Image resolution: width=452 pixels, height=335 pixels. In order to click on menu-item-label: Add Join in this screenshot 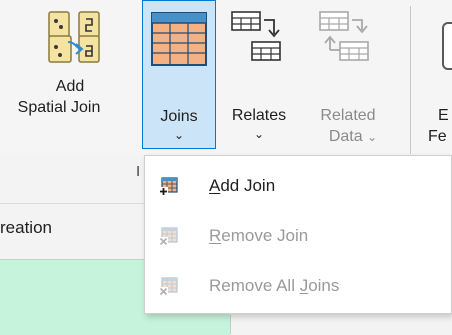, I will do `click(242, 186)`.